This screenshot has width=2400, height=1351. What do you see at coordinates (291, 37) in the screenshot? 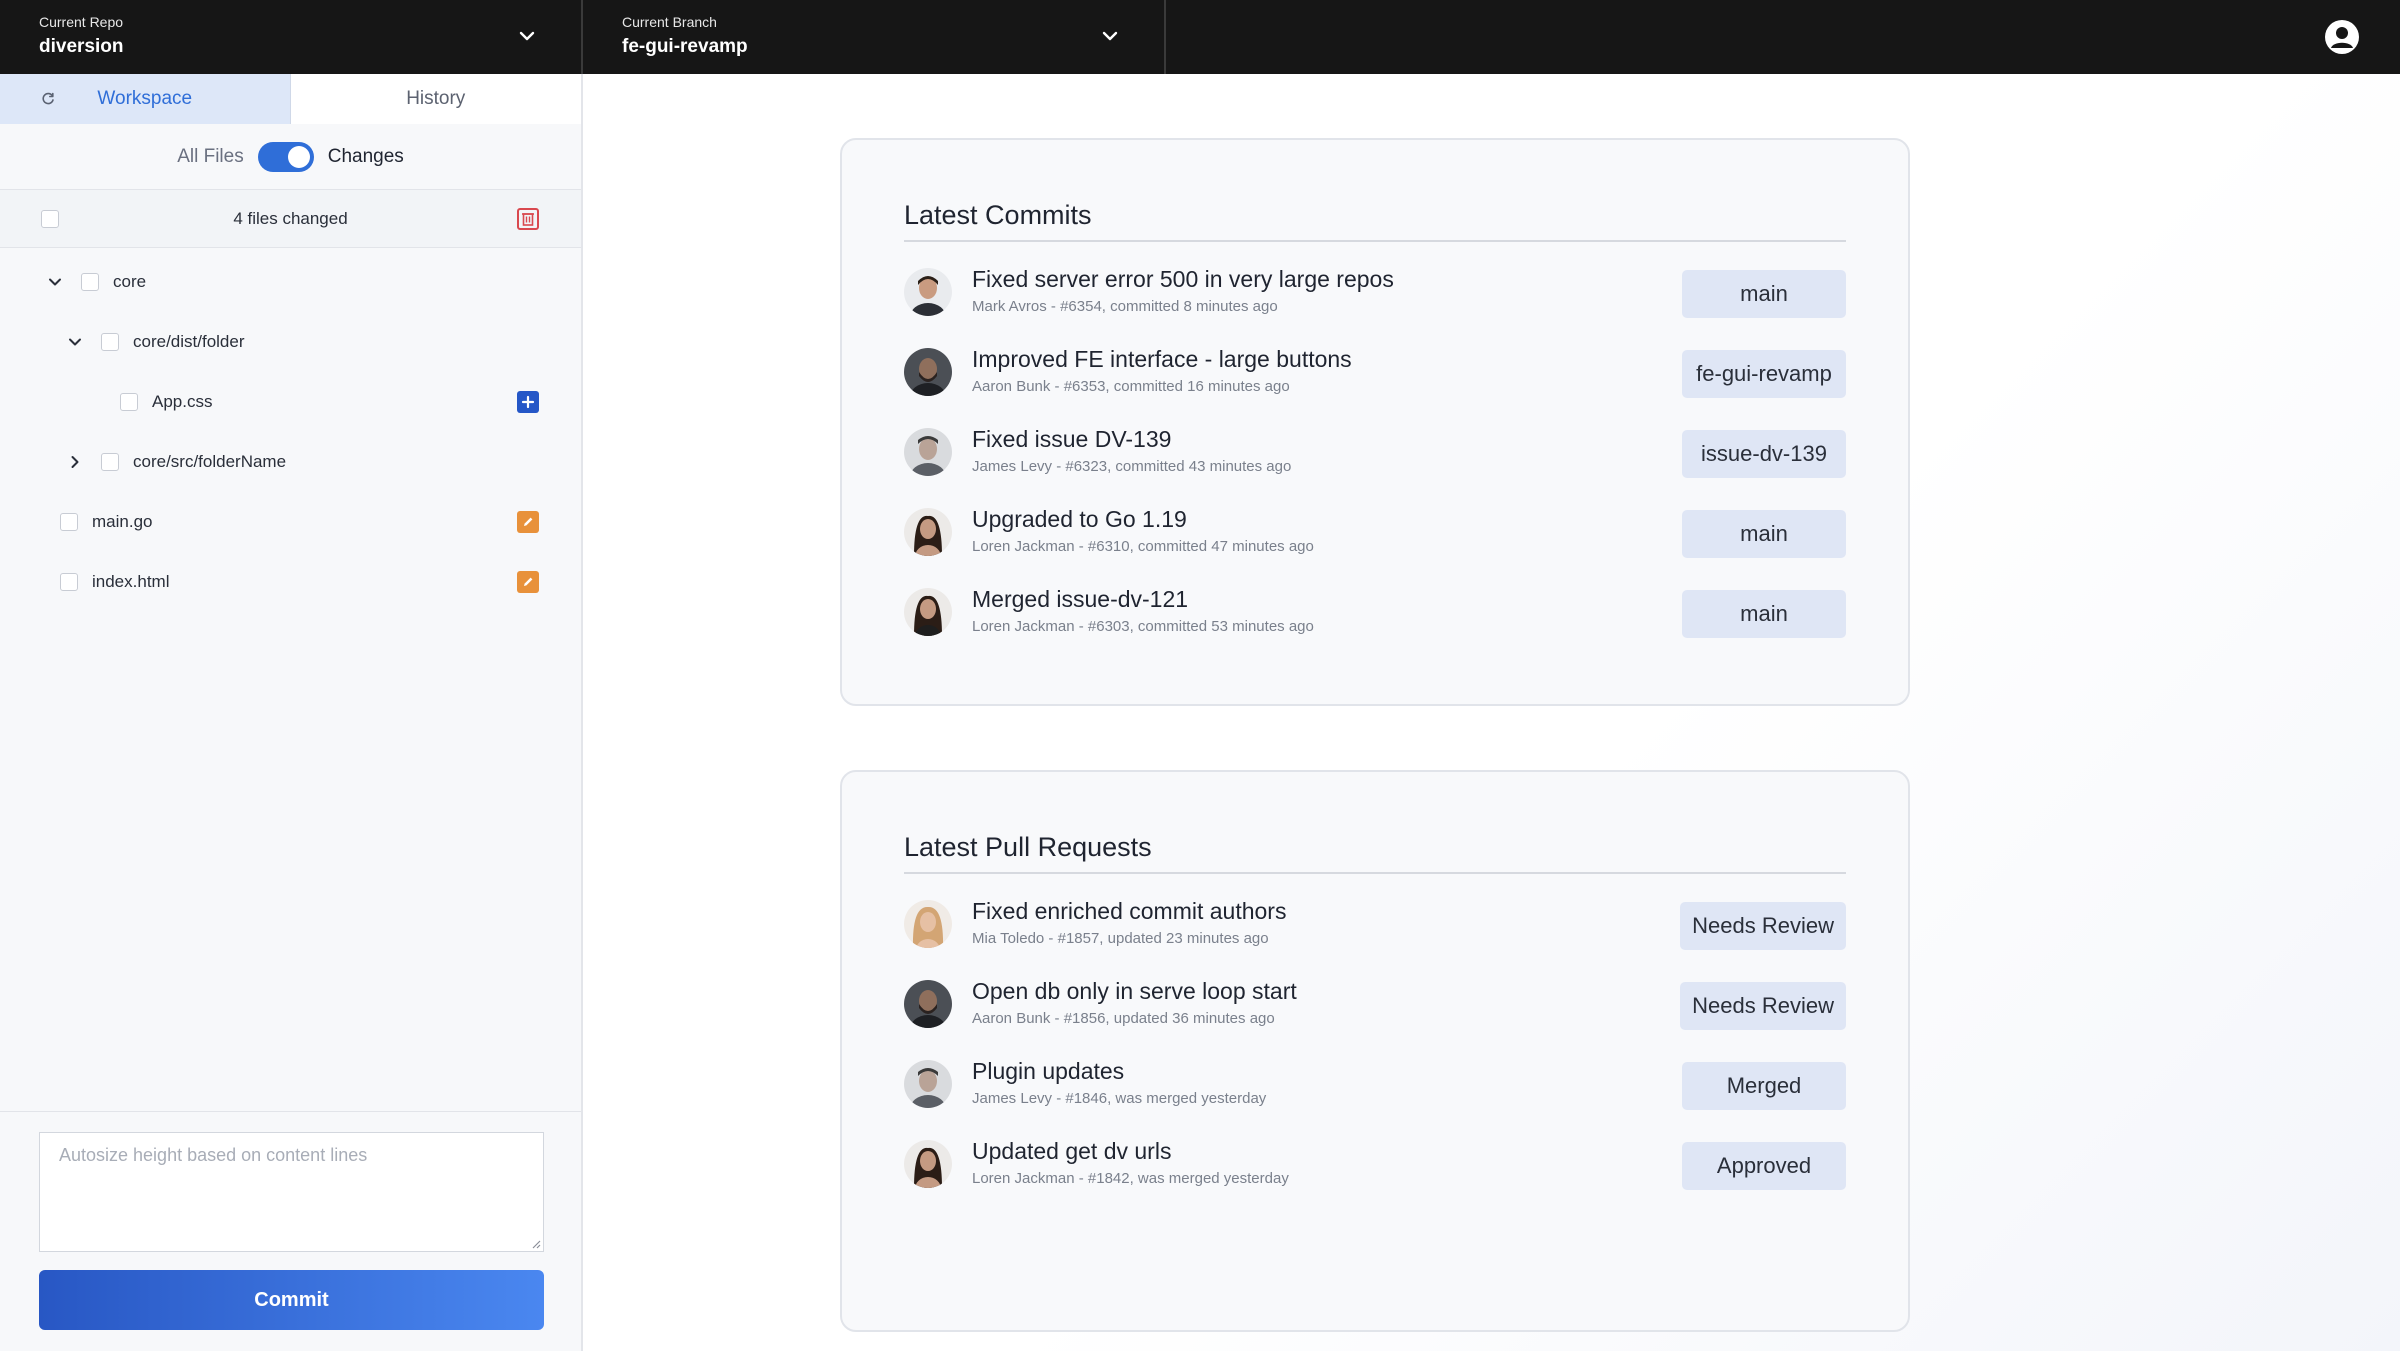
I see `repo-selector: Current Repo diversion` at bounding box center [291, 37].